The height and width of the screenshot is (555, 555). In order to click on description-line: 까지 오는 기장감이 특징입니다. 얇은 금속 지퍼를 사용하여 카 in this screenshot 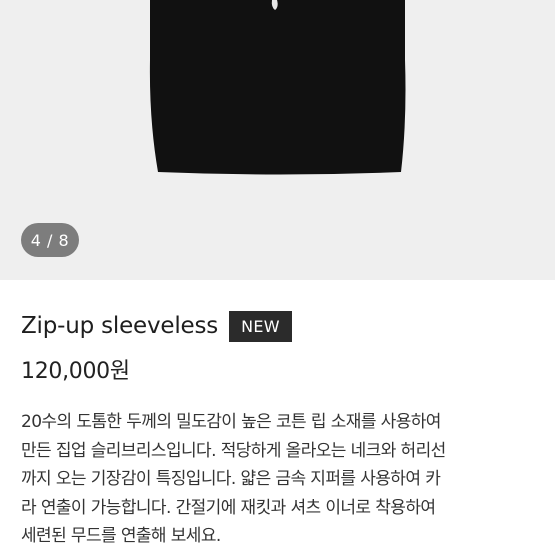, I will do `click(231, 479)`.